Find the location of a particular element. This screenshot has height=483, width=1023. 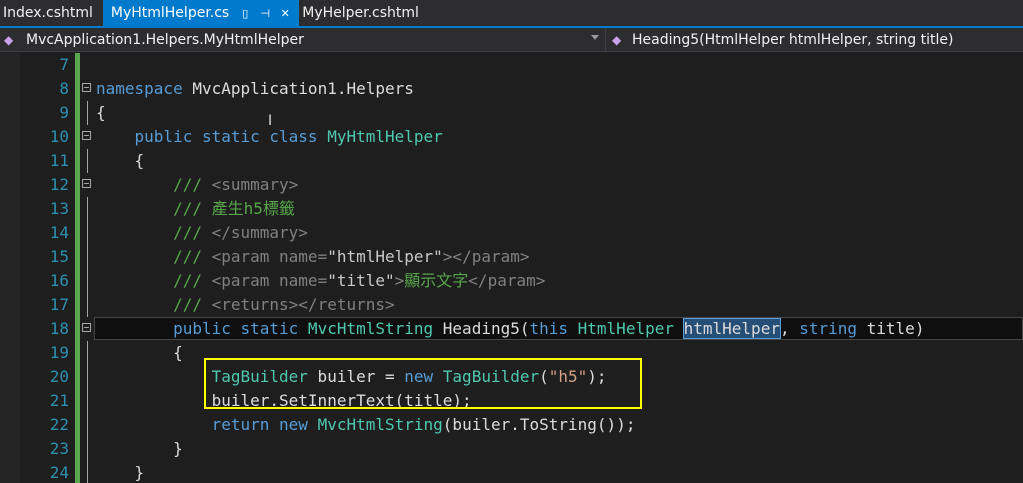

line-number: 23 is located at coordinates (59, 448).